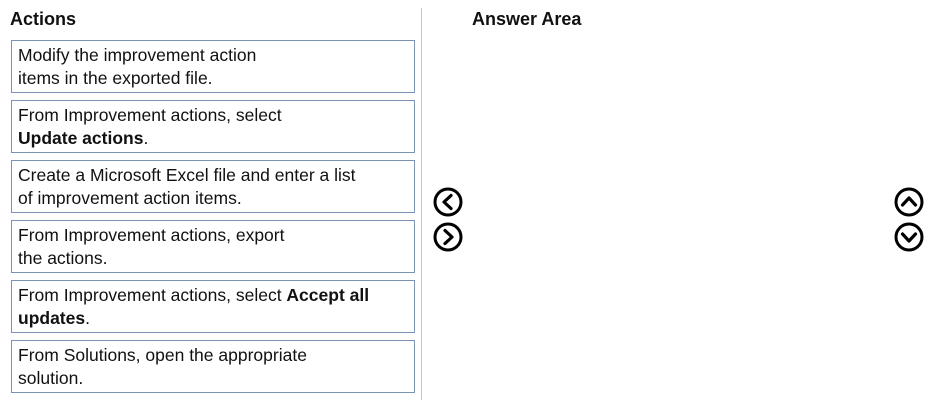 The image size is (935, 407). Describe the element at coordinates (151, 235) in the screenshot. I see `action-text-line: From Improvement actions, export` at that location.